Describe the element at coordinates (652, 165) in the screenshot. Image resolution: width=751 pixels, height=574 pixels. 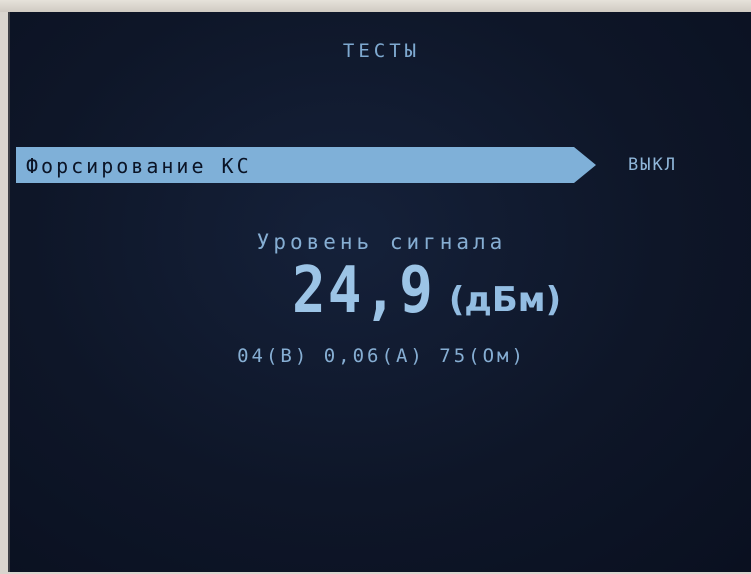
I see `menu-item-value: ВЫКЛ` at that location.